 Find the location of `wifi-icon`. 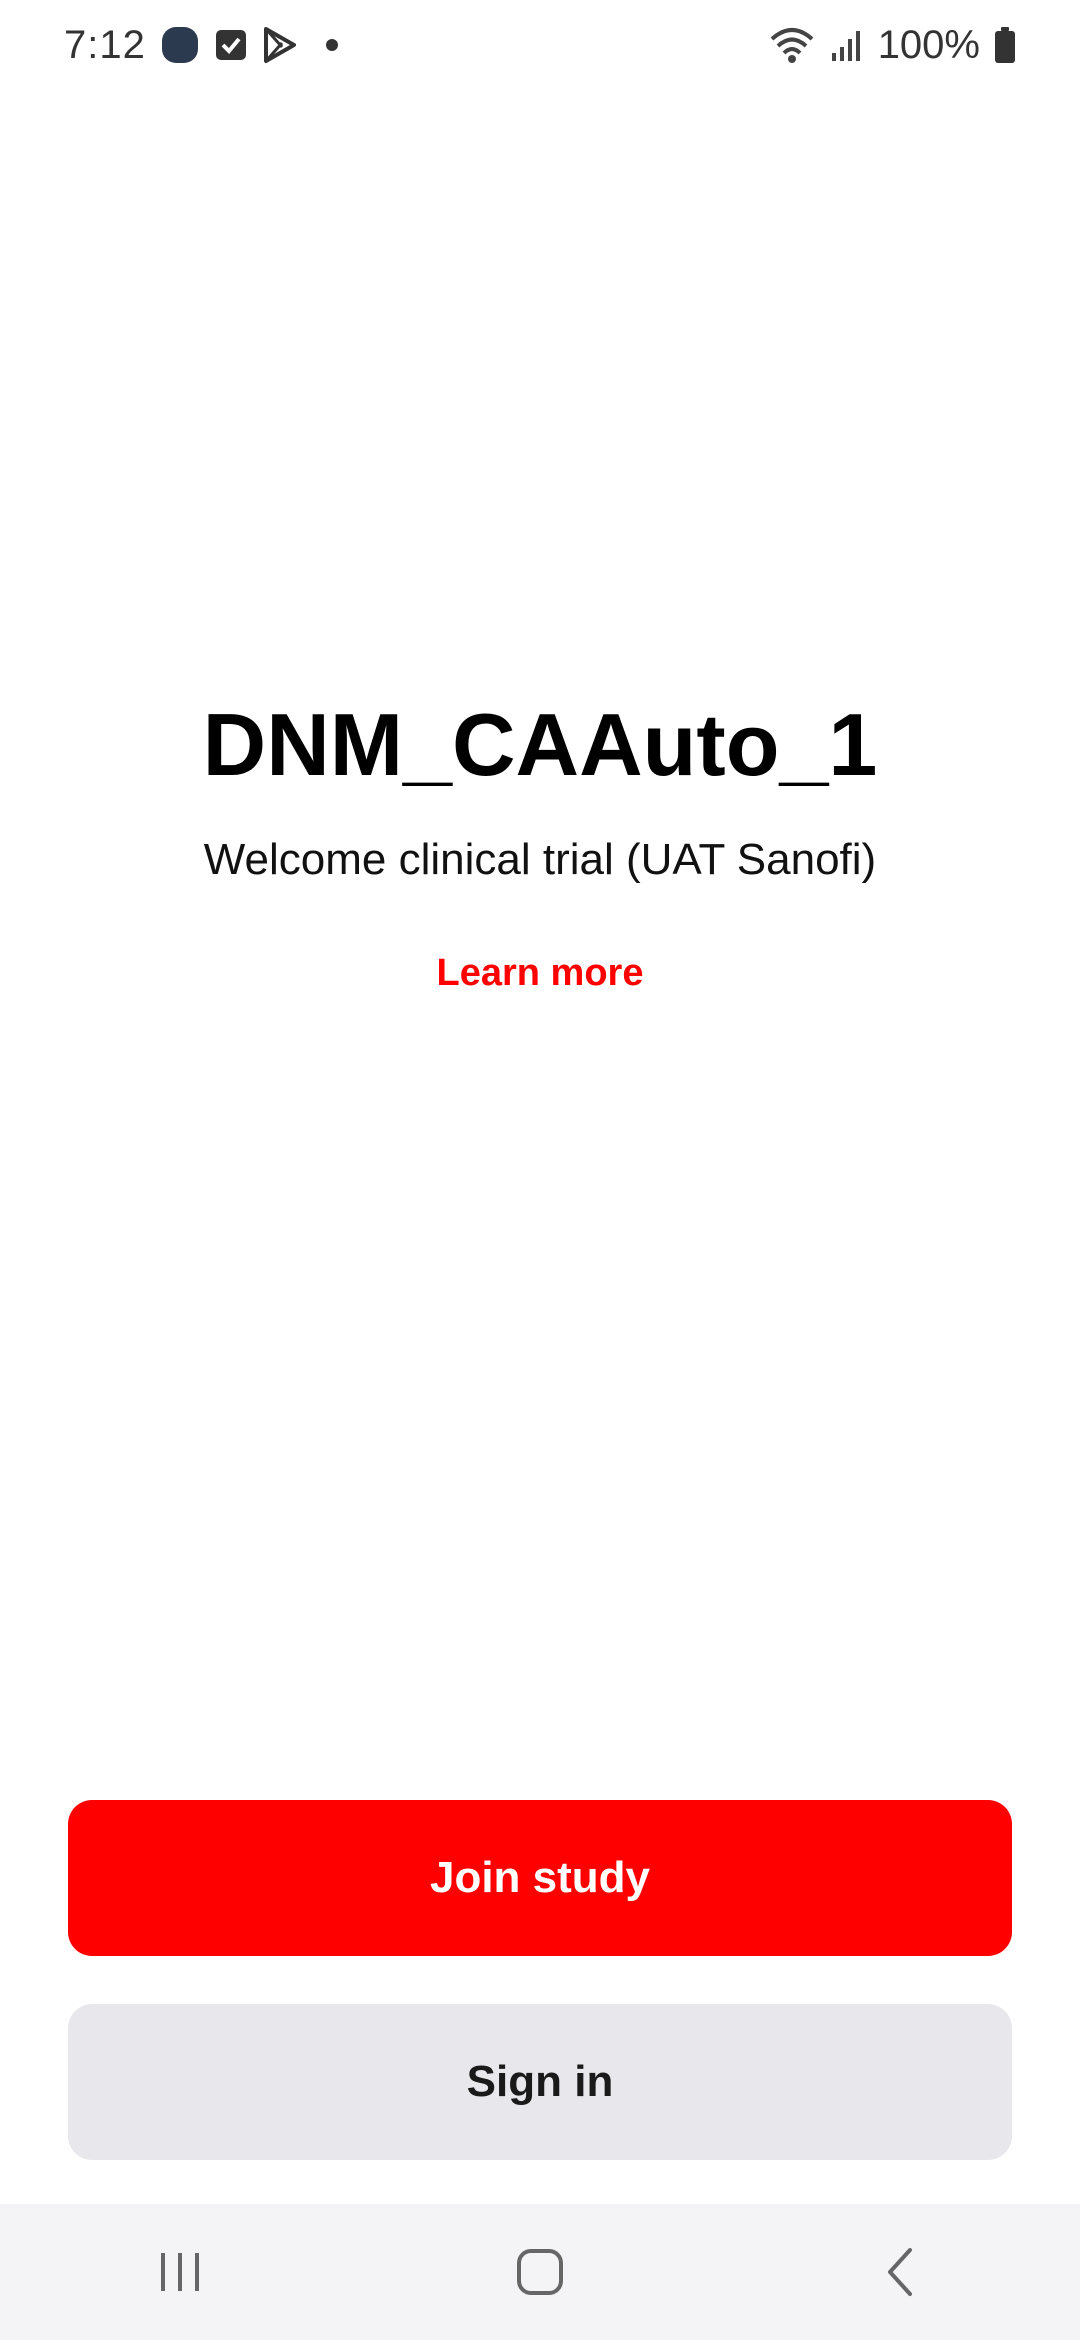

wifi-icon is located at coordinates (792, 45).